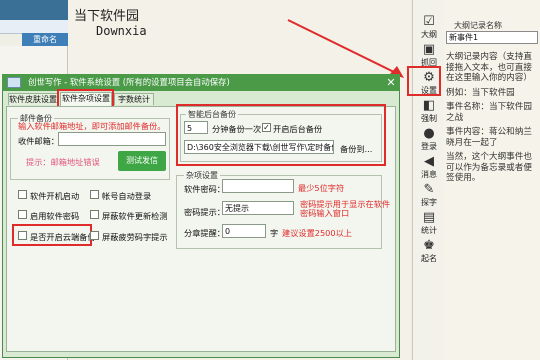  What do you see at coordinates (489, 167) in the screenshot?
I see `notes-line: 当然，这个大纲事件也可以作为备忘录或者便签使用。` at bounding box center [489, 167].